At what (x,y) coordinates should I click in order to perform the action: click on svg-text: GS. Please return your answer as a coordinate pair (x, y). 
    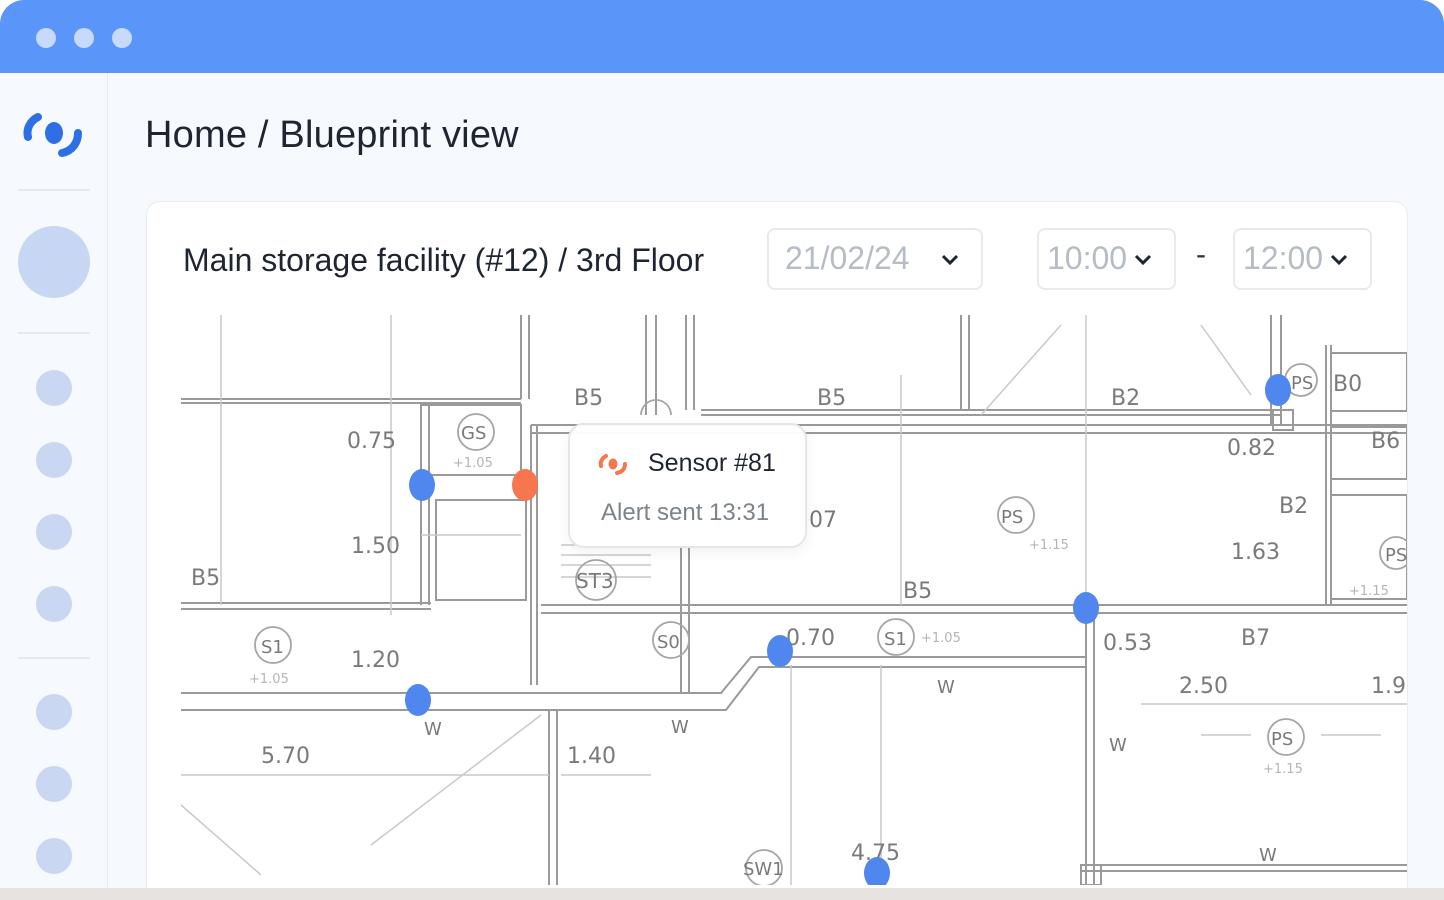
    Looking at the image, I should click on (473, 433).